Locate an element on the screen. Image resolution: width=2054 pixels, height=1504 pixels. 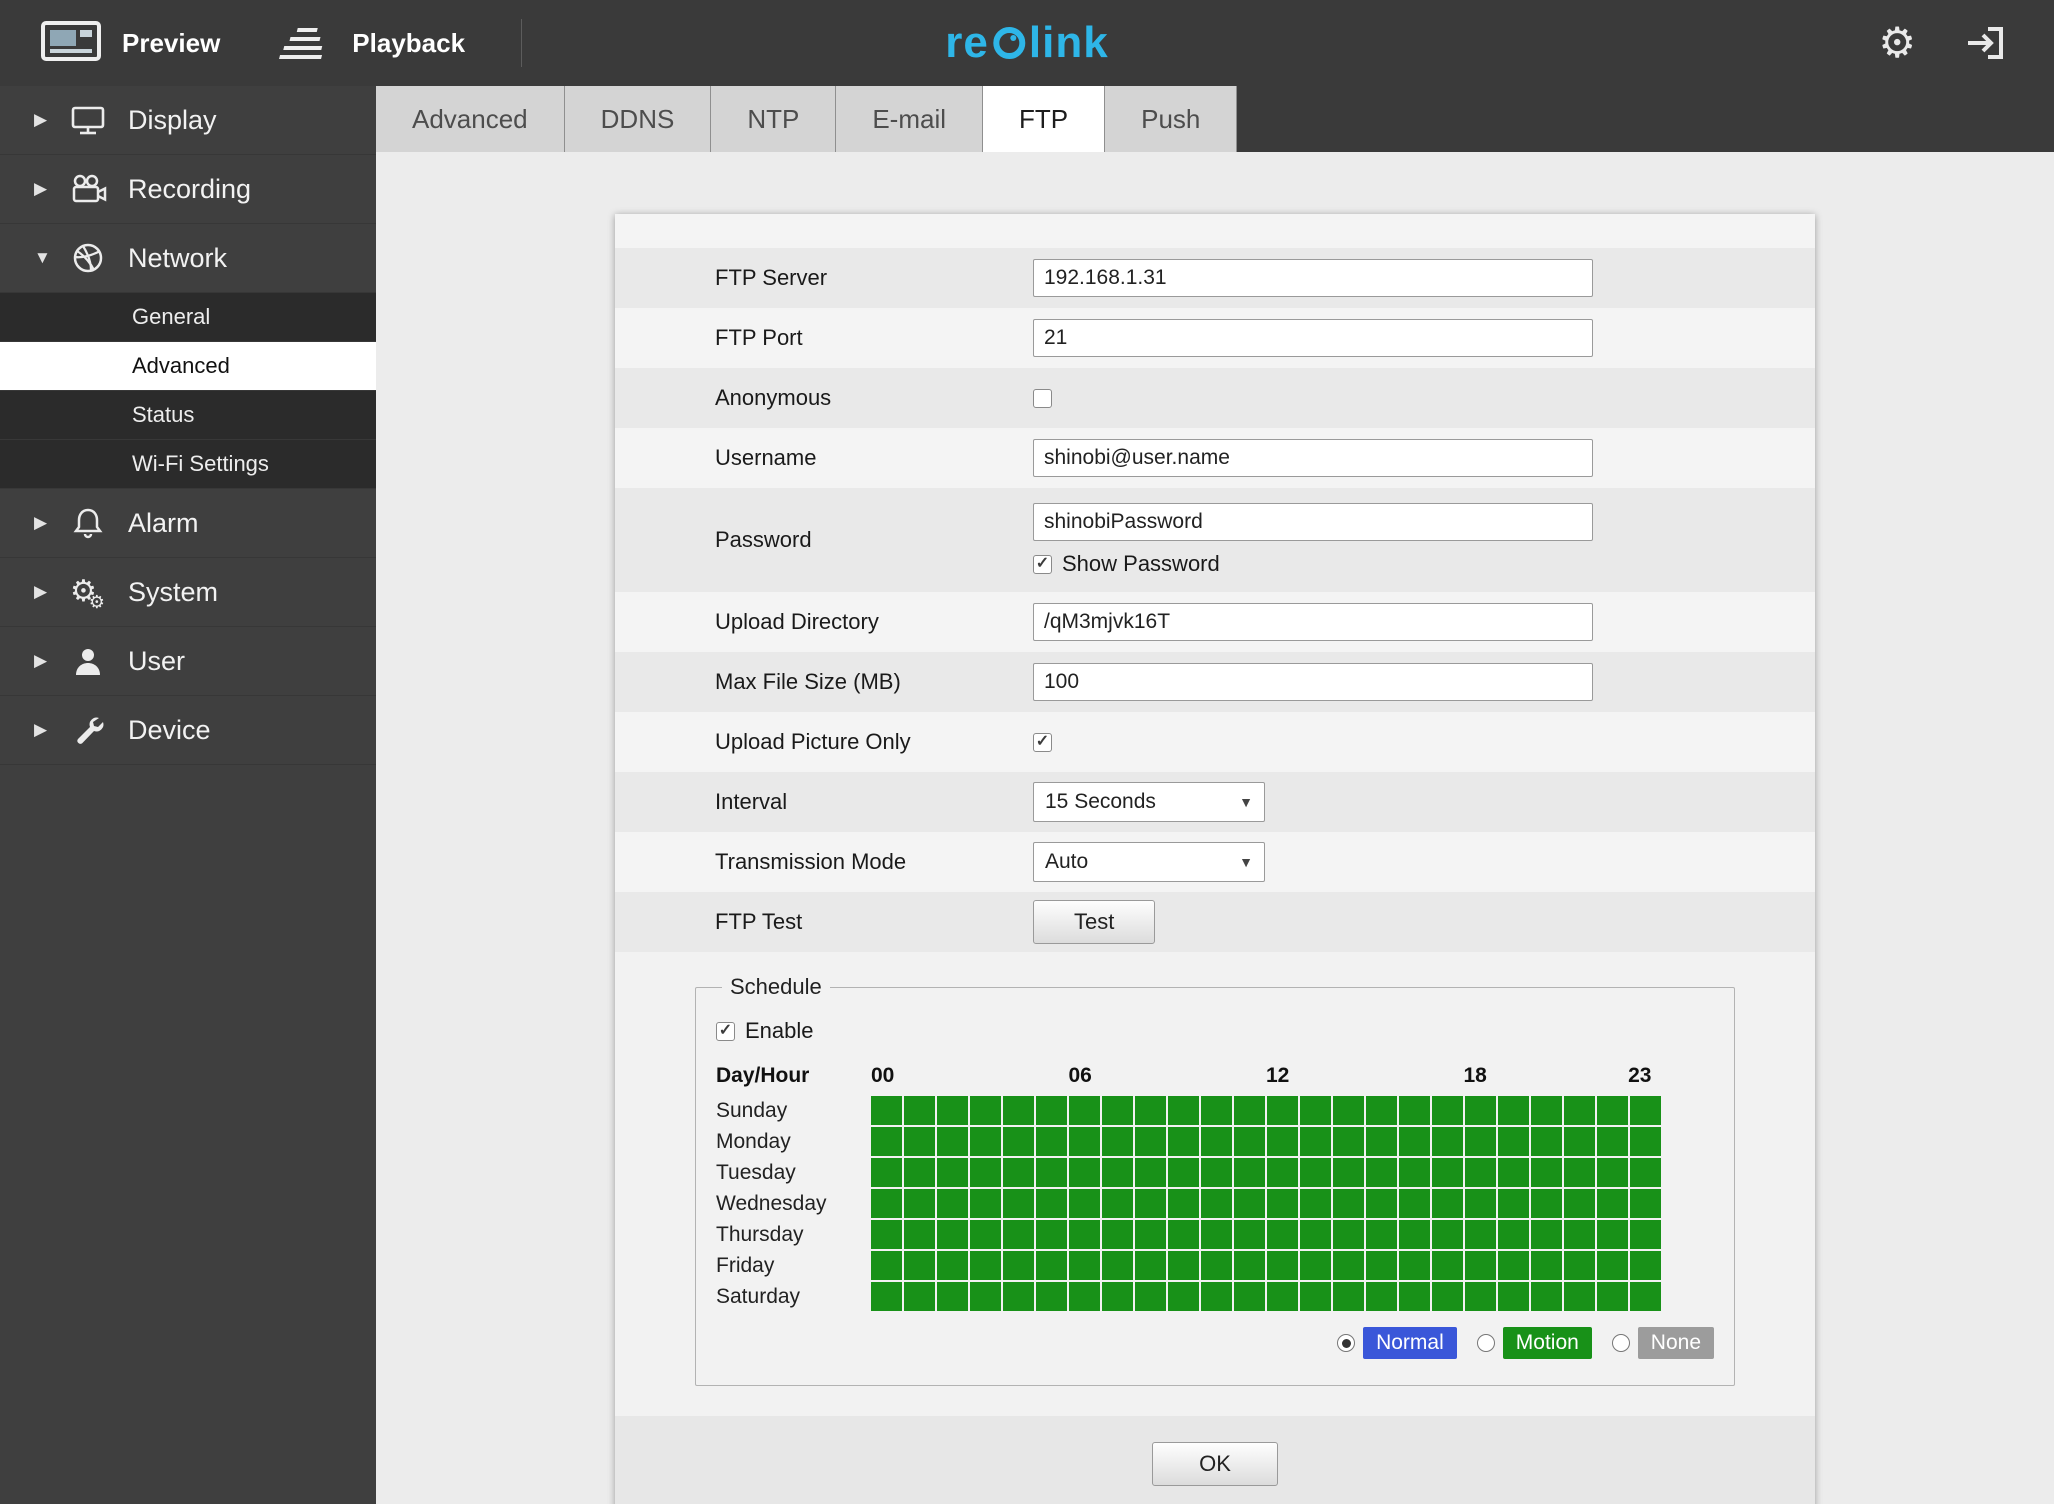
logout-icon is located at coordinates (1985, 43).